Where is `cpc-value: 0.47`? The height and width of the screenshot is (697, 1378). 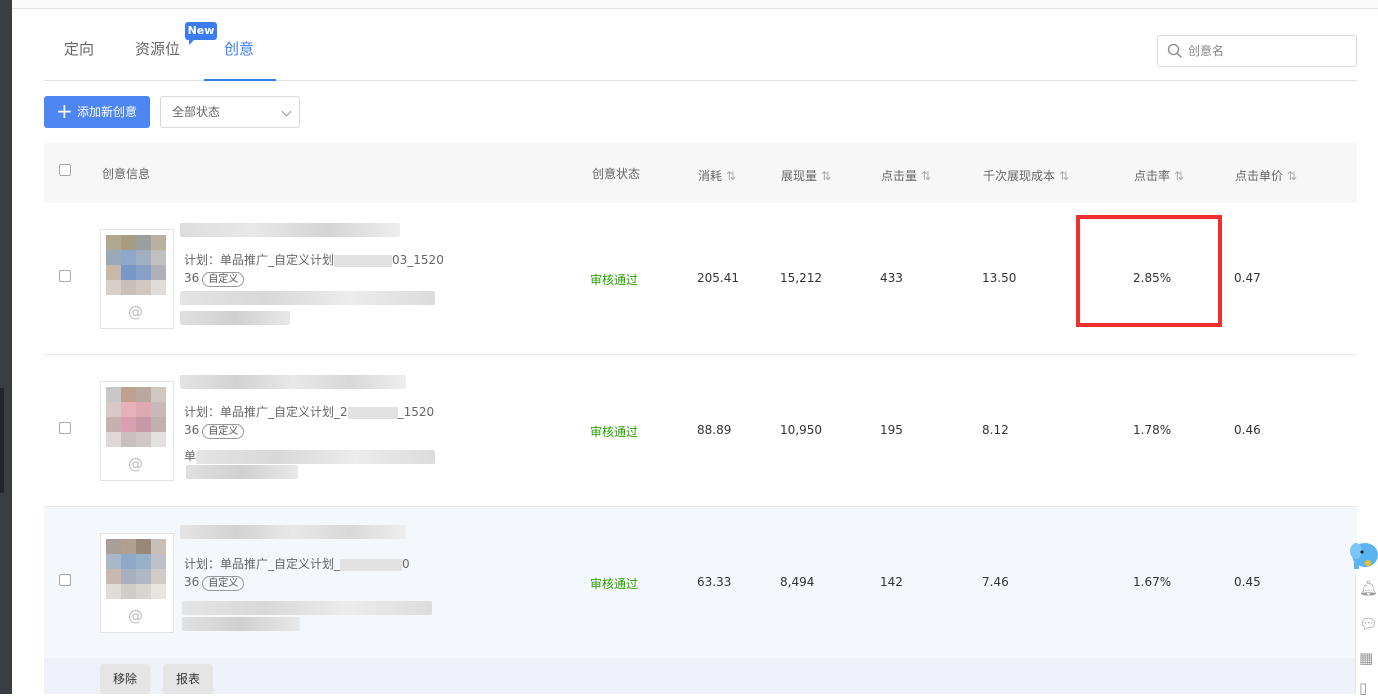 cpc-value: 0.47 is located at coordinates (1247, 278).